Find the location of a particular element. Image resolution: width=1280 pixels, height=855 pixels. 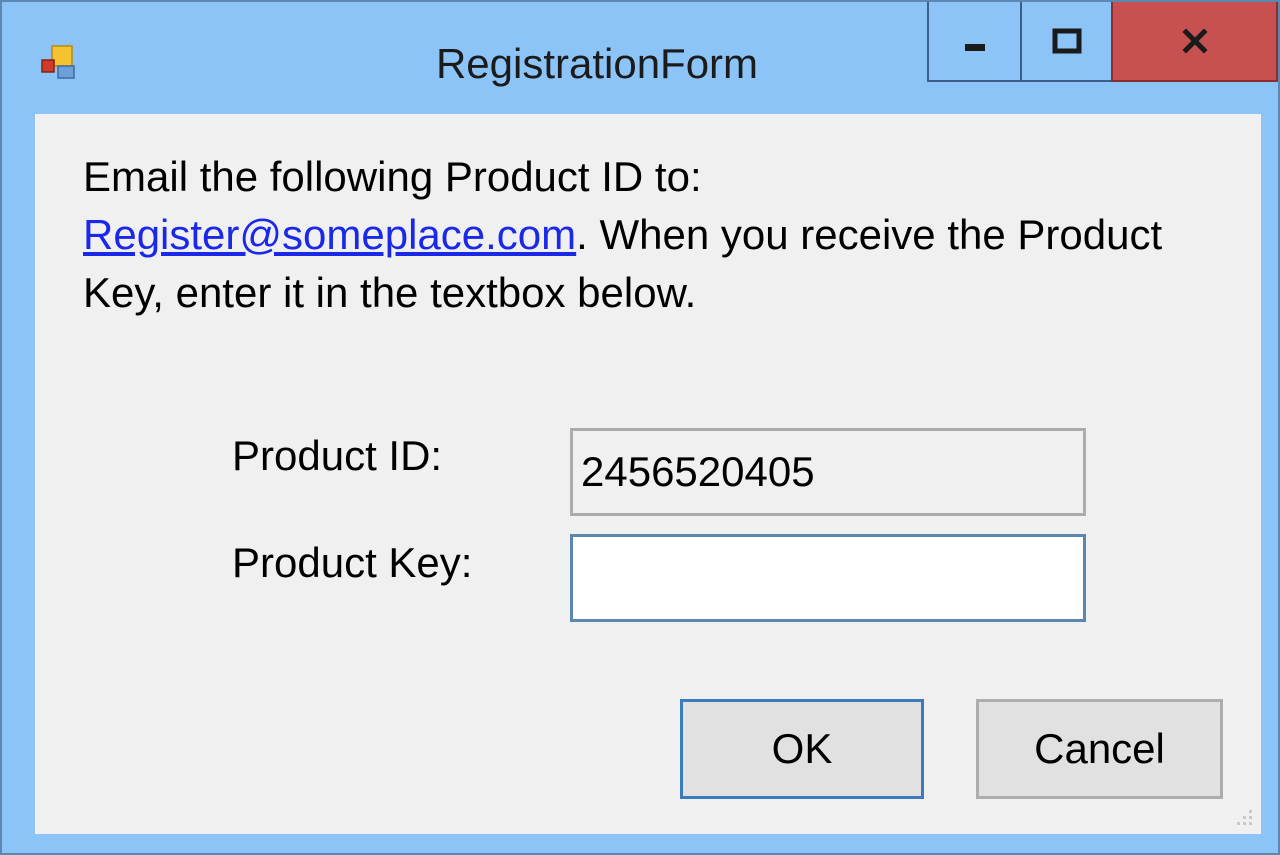

ok-button: OK is located at coordinates (802, 749).